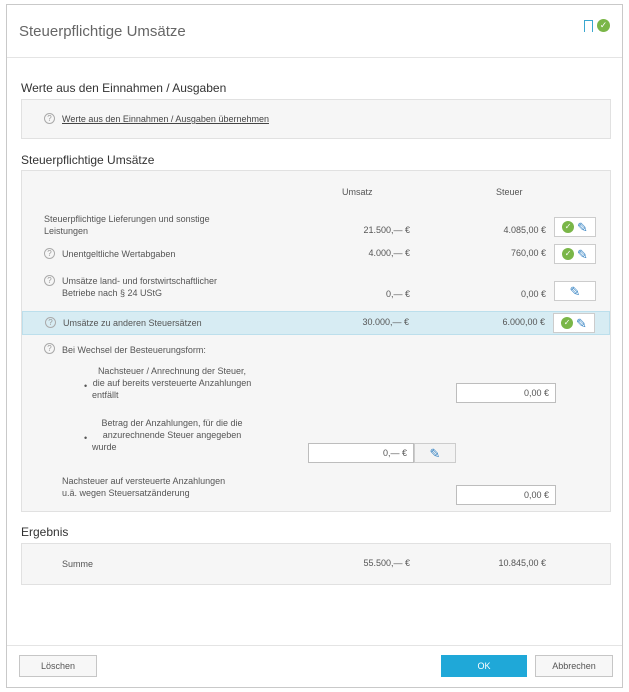  I want to click on summe-row: Summe 55.500,— € 10.845,00 €, so click(316, 565).